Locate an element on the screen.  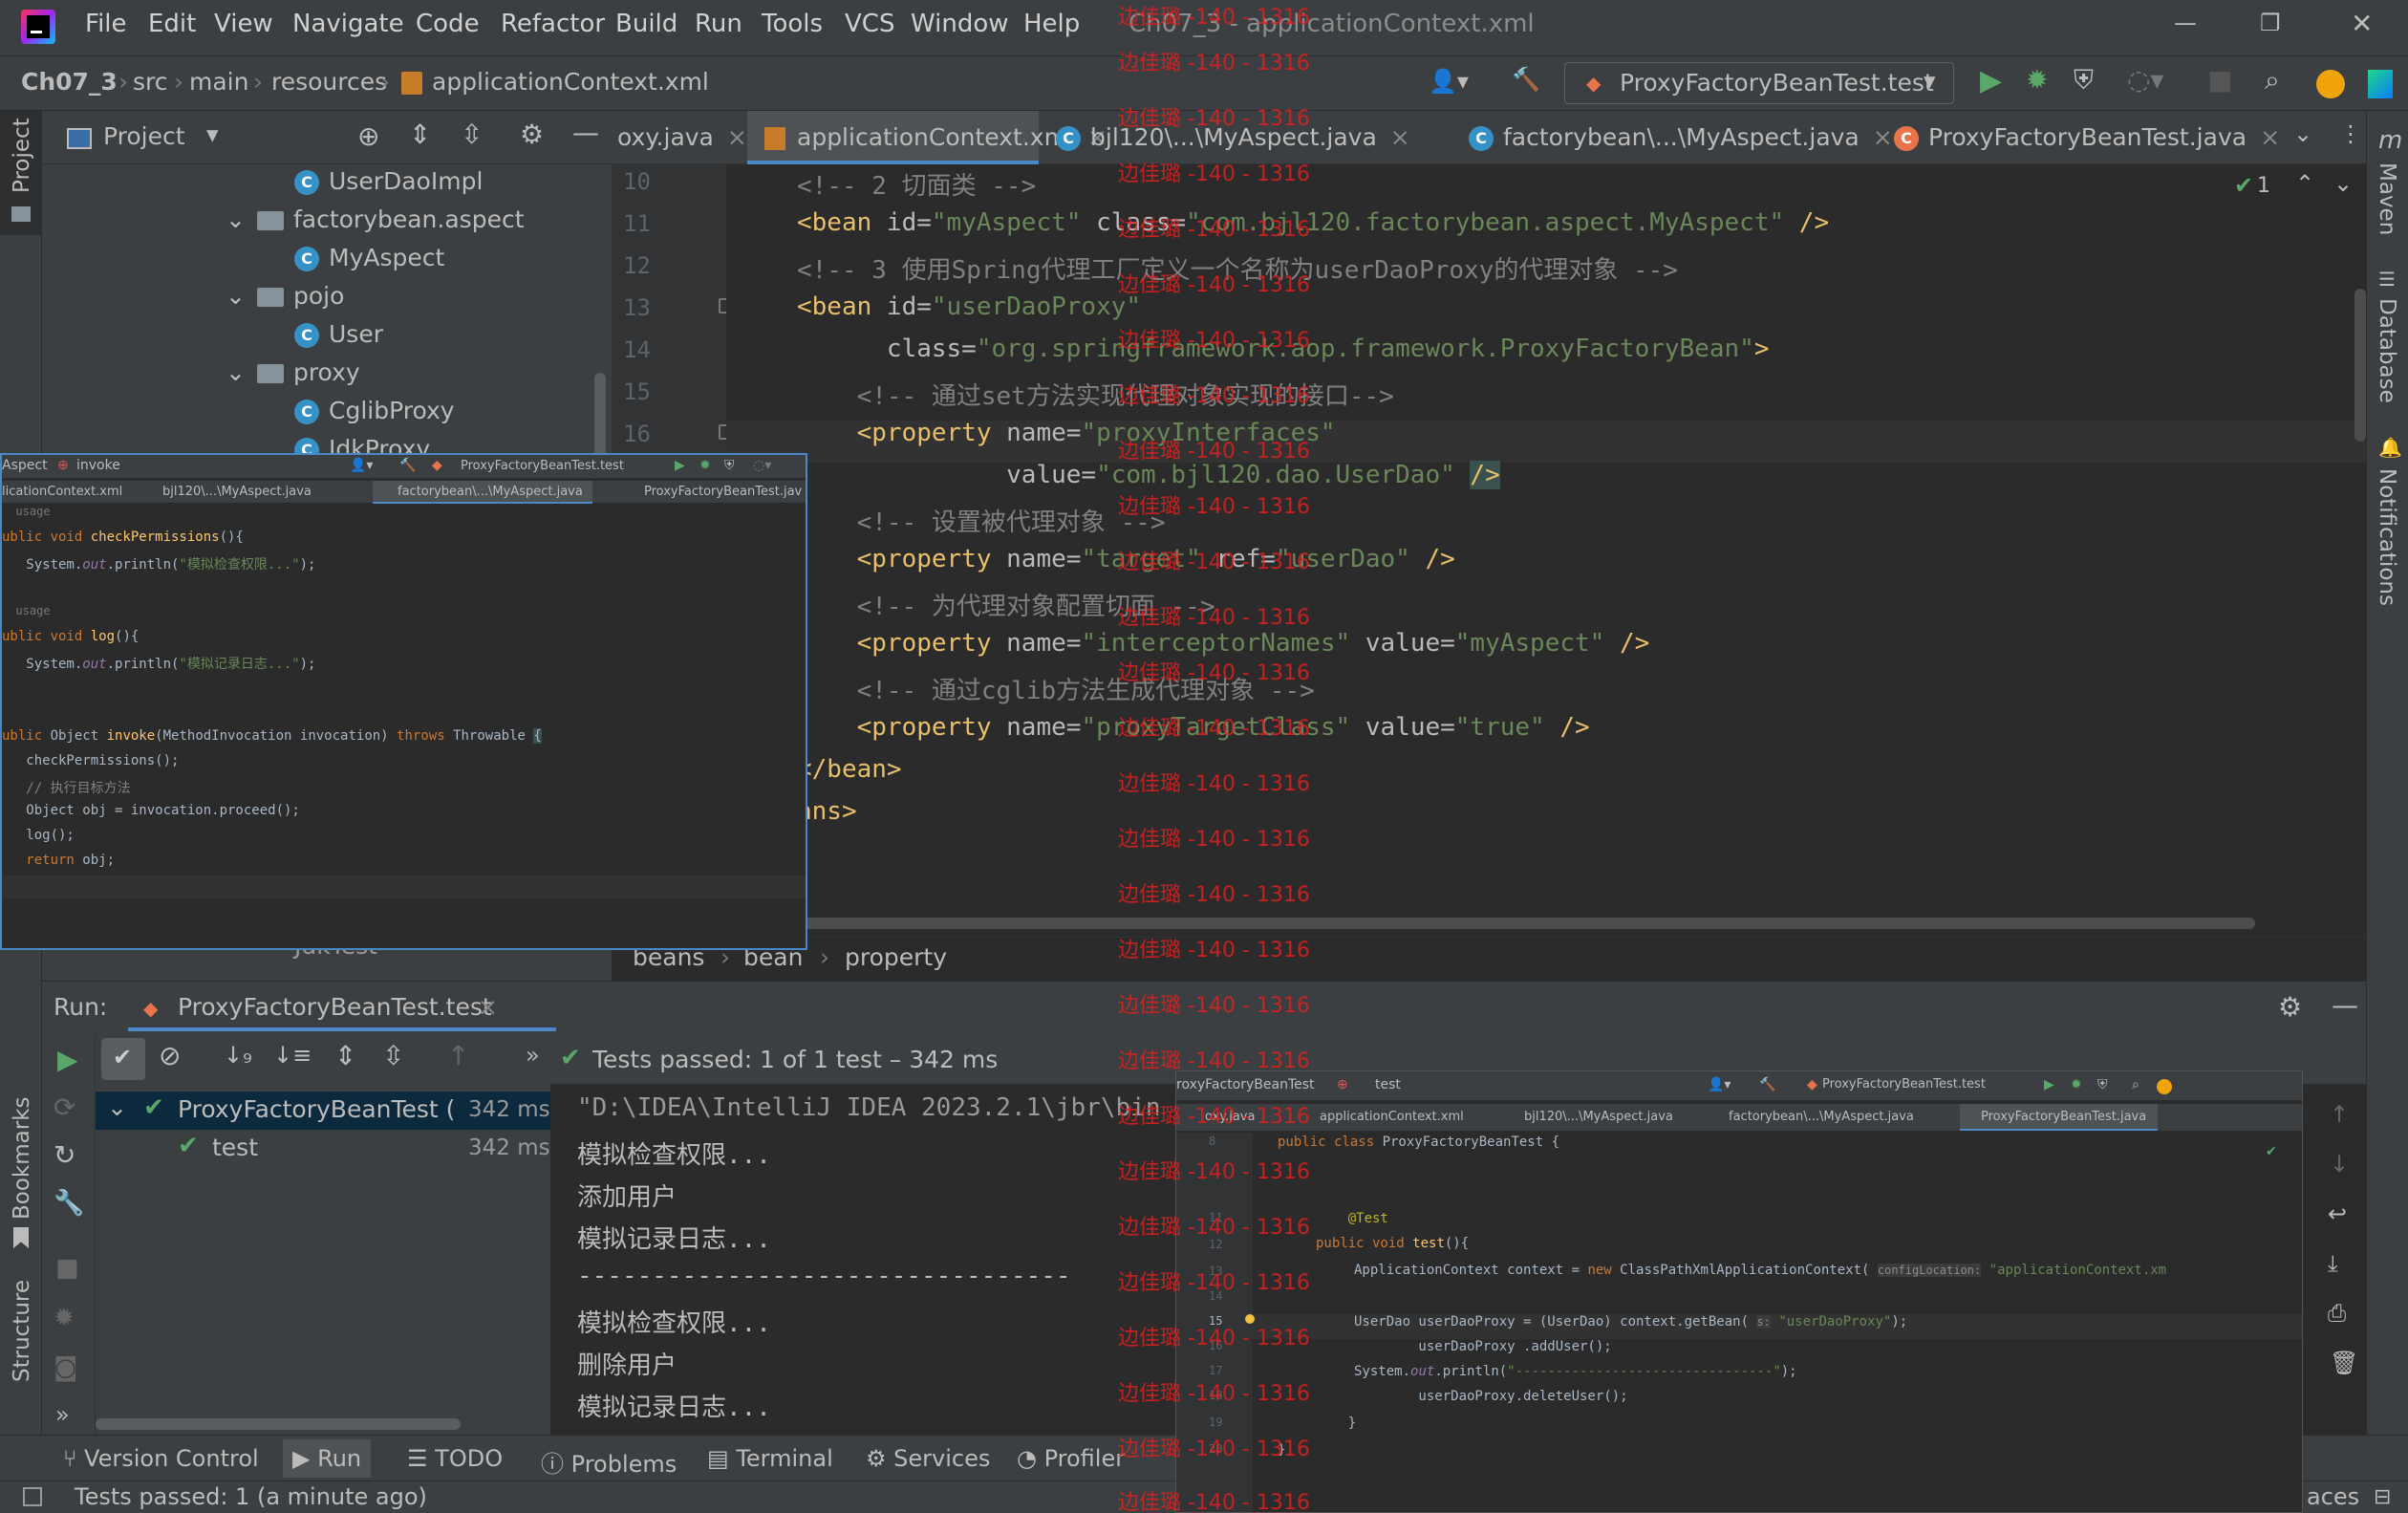
tab-applicationcontext-xml: applicationContext.xml × is located at coordinates (927, 138).